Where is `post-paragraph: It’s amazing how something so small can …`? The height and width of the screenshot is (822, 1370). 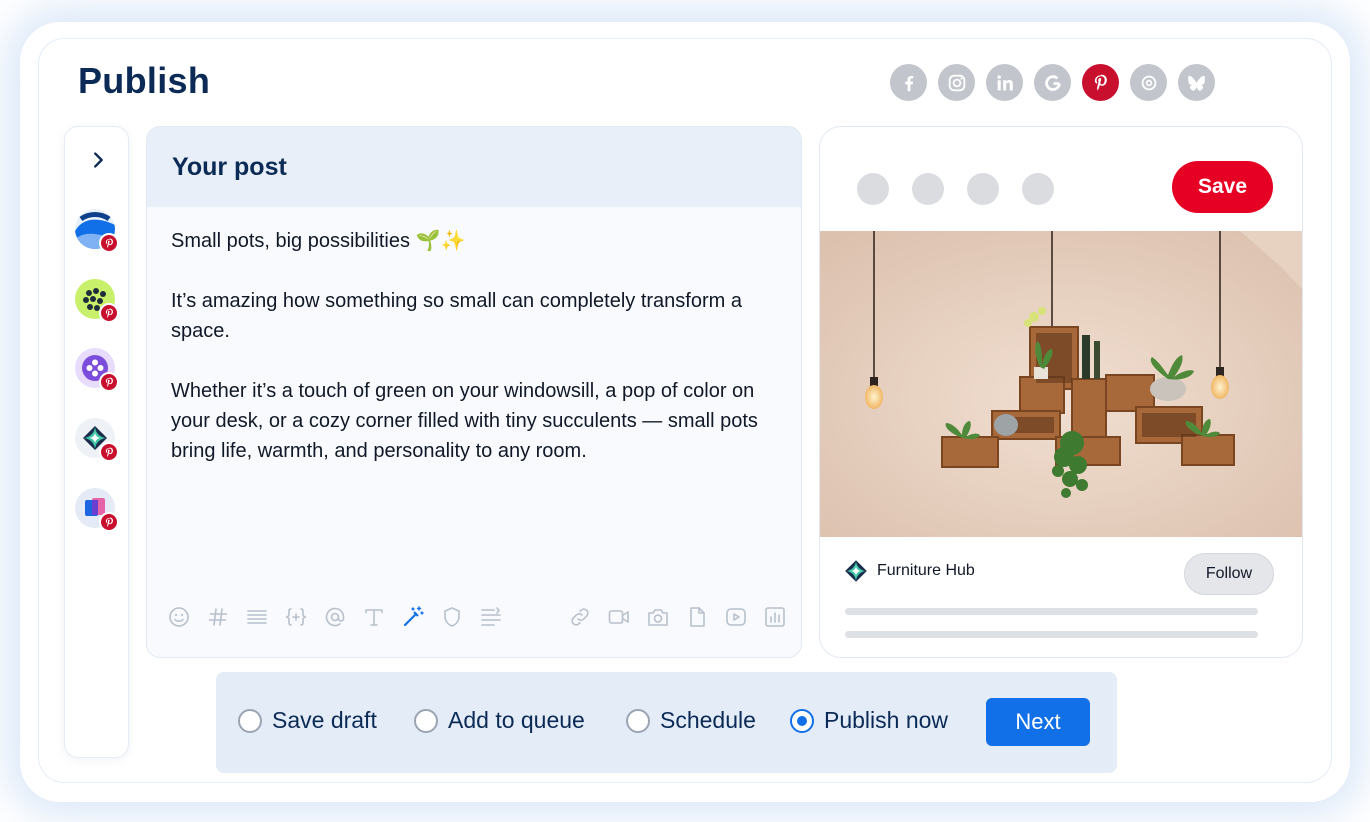
post-paragraph: It’s amazing how something so small can … is located at coordinates (456, 316).